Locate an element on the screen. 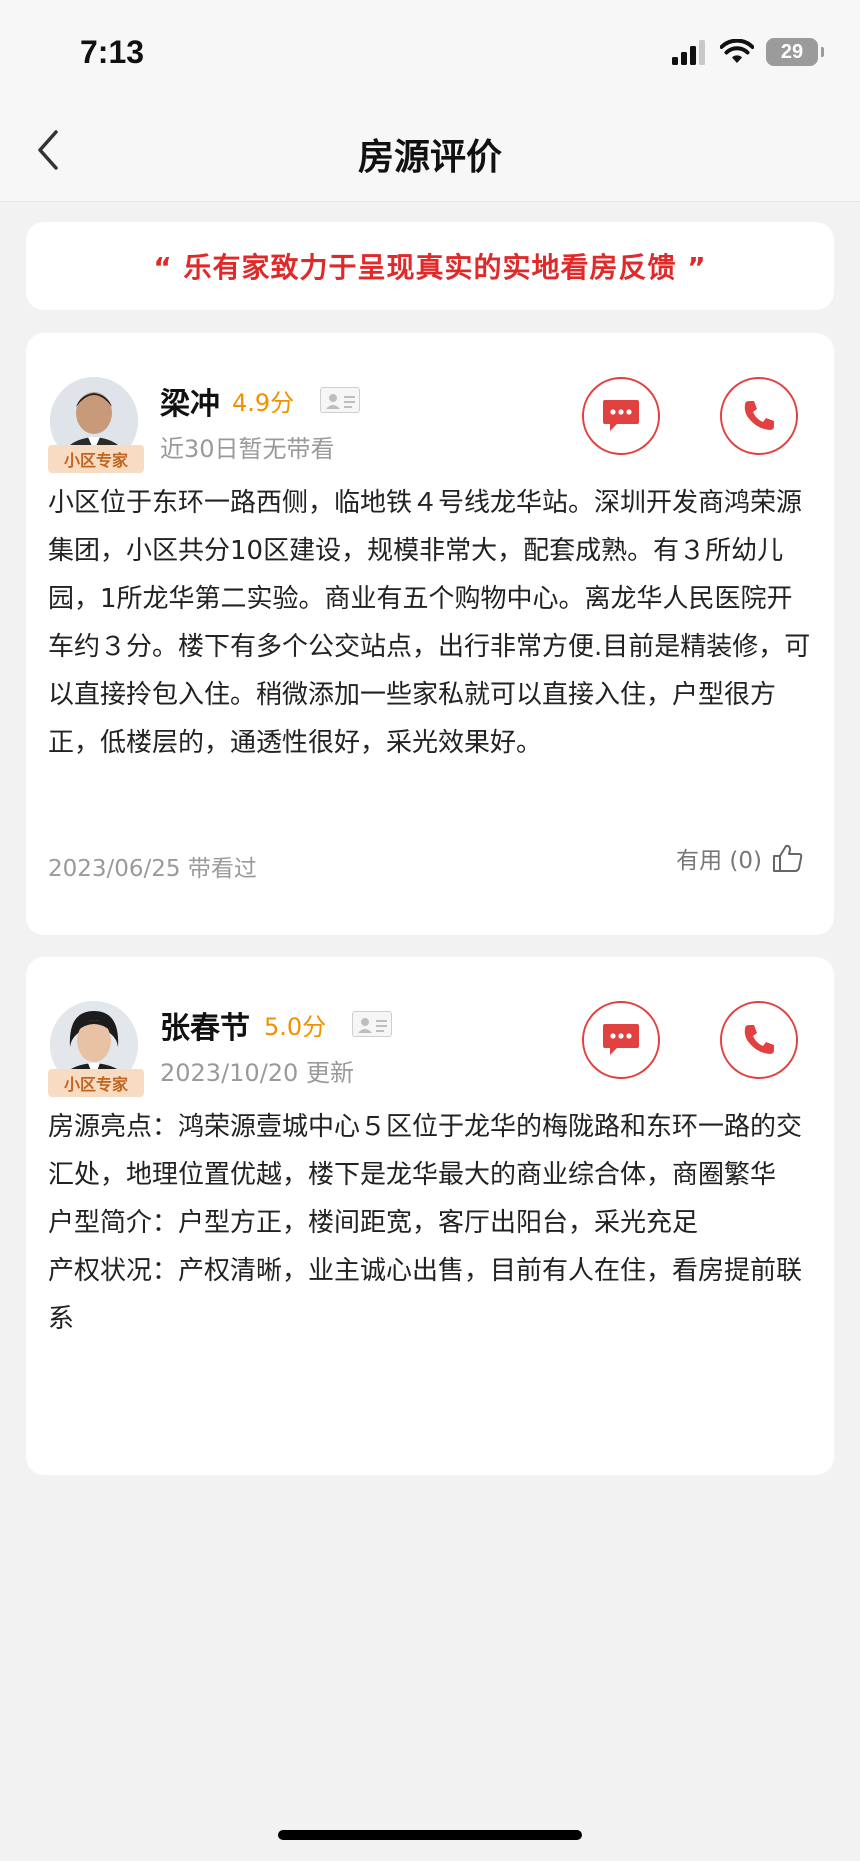  agent-score: 4.9分 is located at coordinates (263, 403).